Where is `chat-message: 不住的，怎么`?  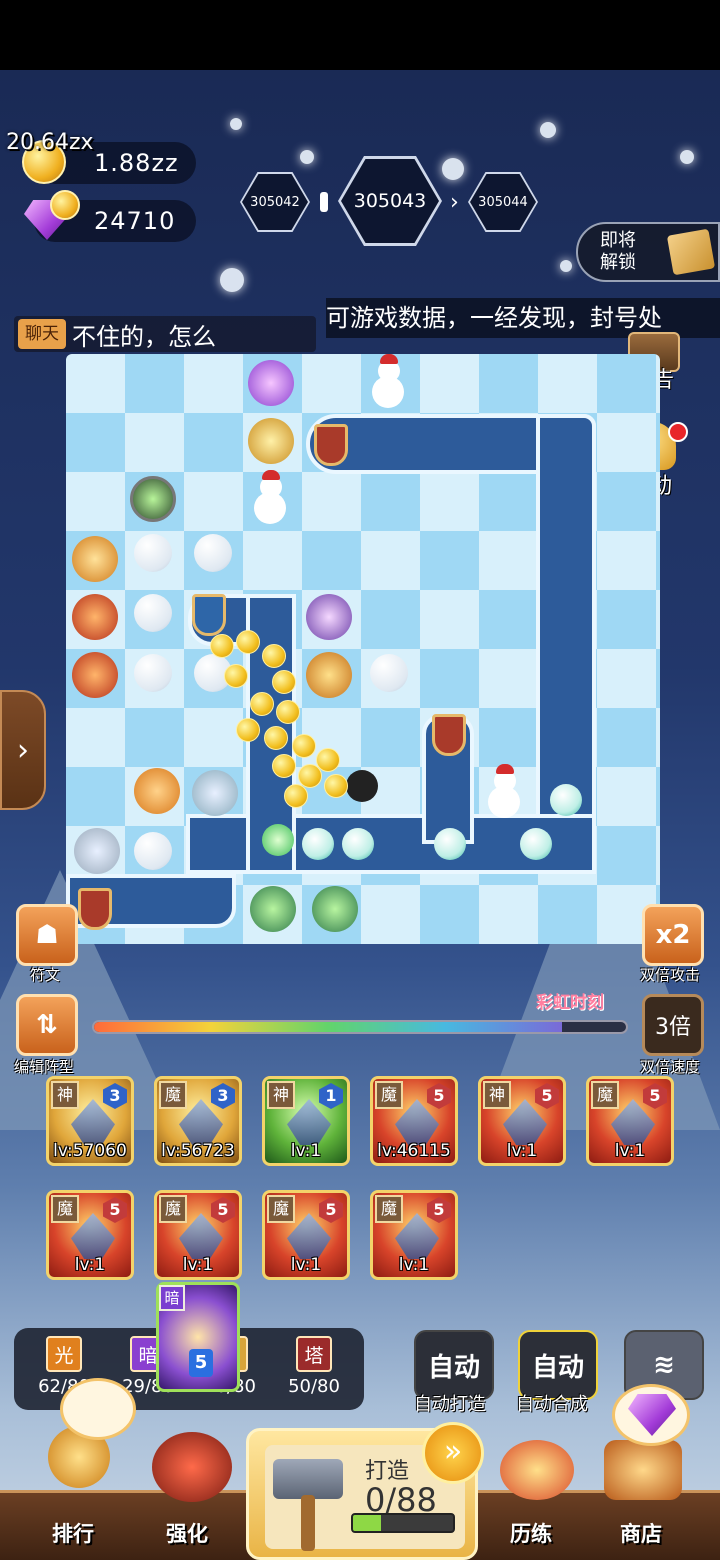
chat-message: 不住的，怎么 is located at coordinates (144, 336).